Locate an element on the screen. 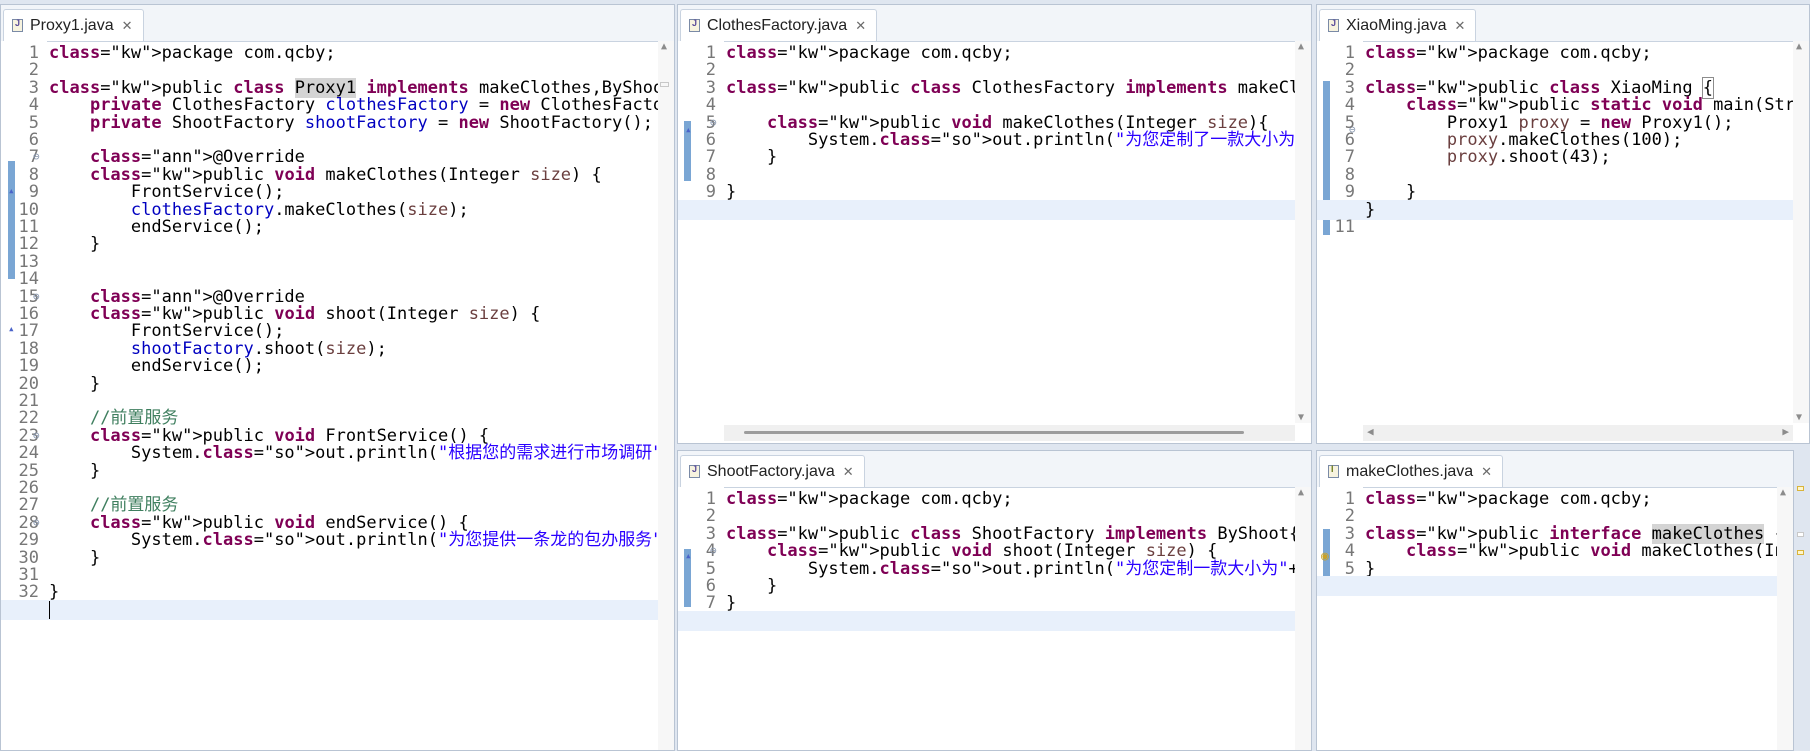  horizontal-scrollbar is located at coordinates (1009, 433).